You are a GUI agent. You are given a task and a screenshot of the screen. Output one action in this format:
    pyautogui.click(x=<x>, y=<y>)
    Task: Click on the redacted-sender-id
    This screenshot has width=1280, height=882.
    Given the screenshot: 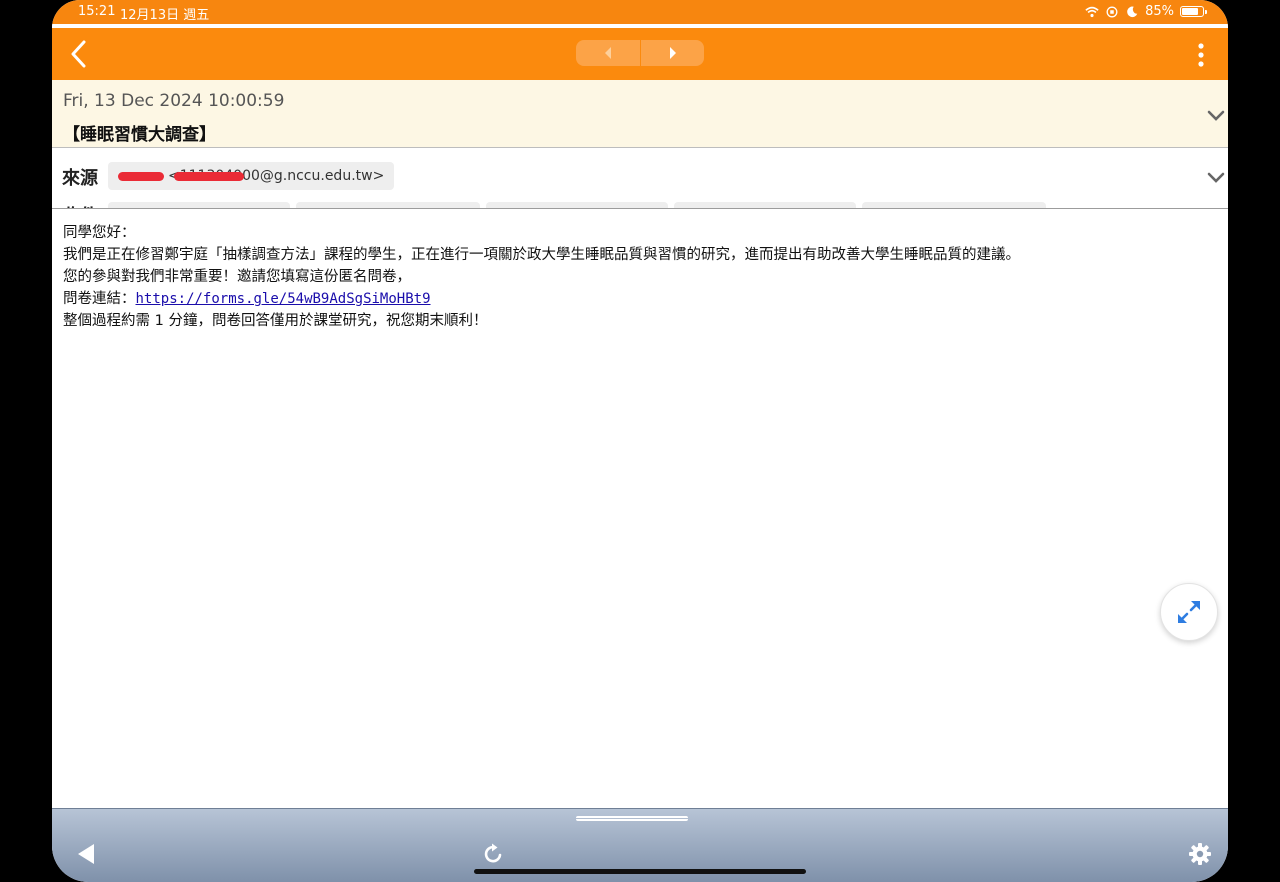 What is the action you would take?
    pyautogui.click(x=209, y=176)
    